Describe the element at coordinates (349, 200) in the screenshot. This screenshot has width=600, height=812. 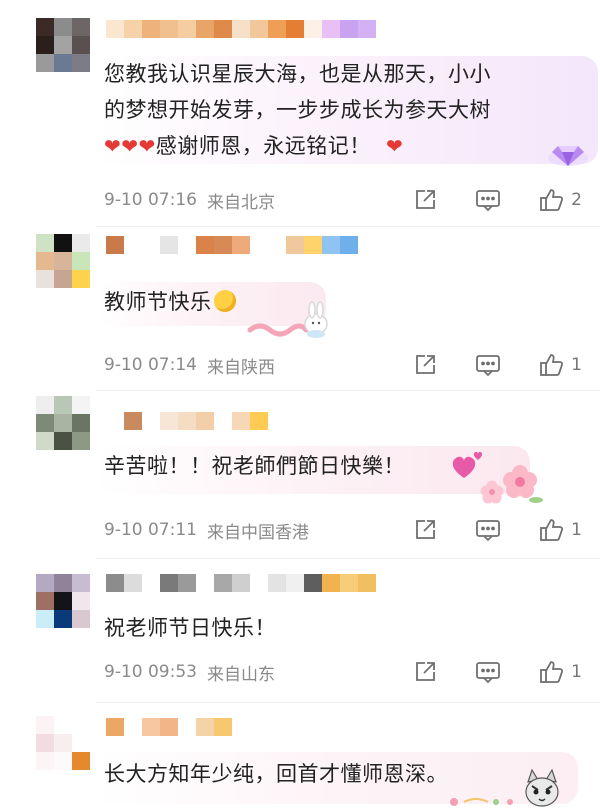
I see `comment-meta: 9-10 07:16 来自北京 2` at that location.